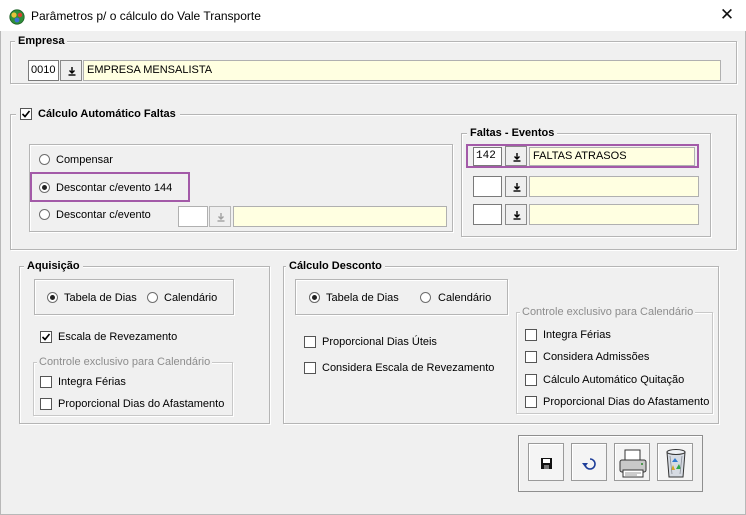 This screenshot has height=515, width=746. What do you see at coordinates (425, 297) in the screenshot?
I see `desconto-radio-calendario` at bounding box center [425, 297].